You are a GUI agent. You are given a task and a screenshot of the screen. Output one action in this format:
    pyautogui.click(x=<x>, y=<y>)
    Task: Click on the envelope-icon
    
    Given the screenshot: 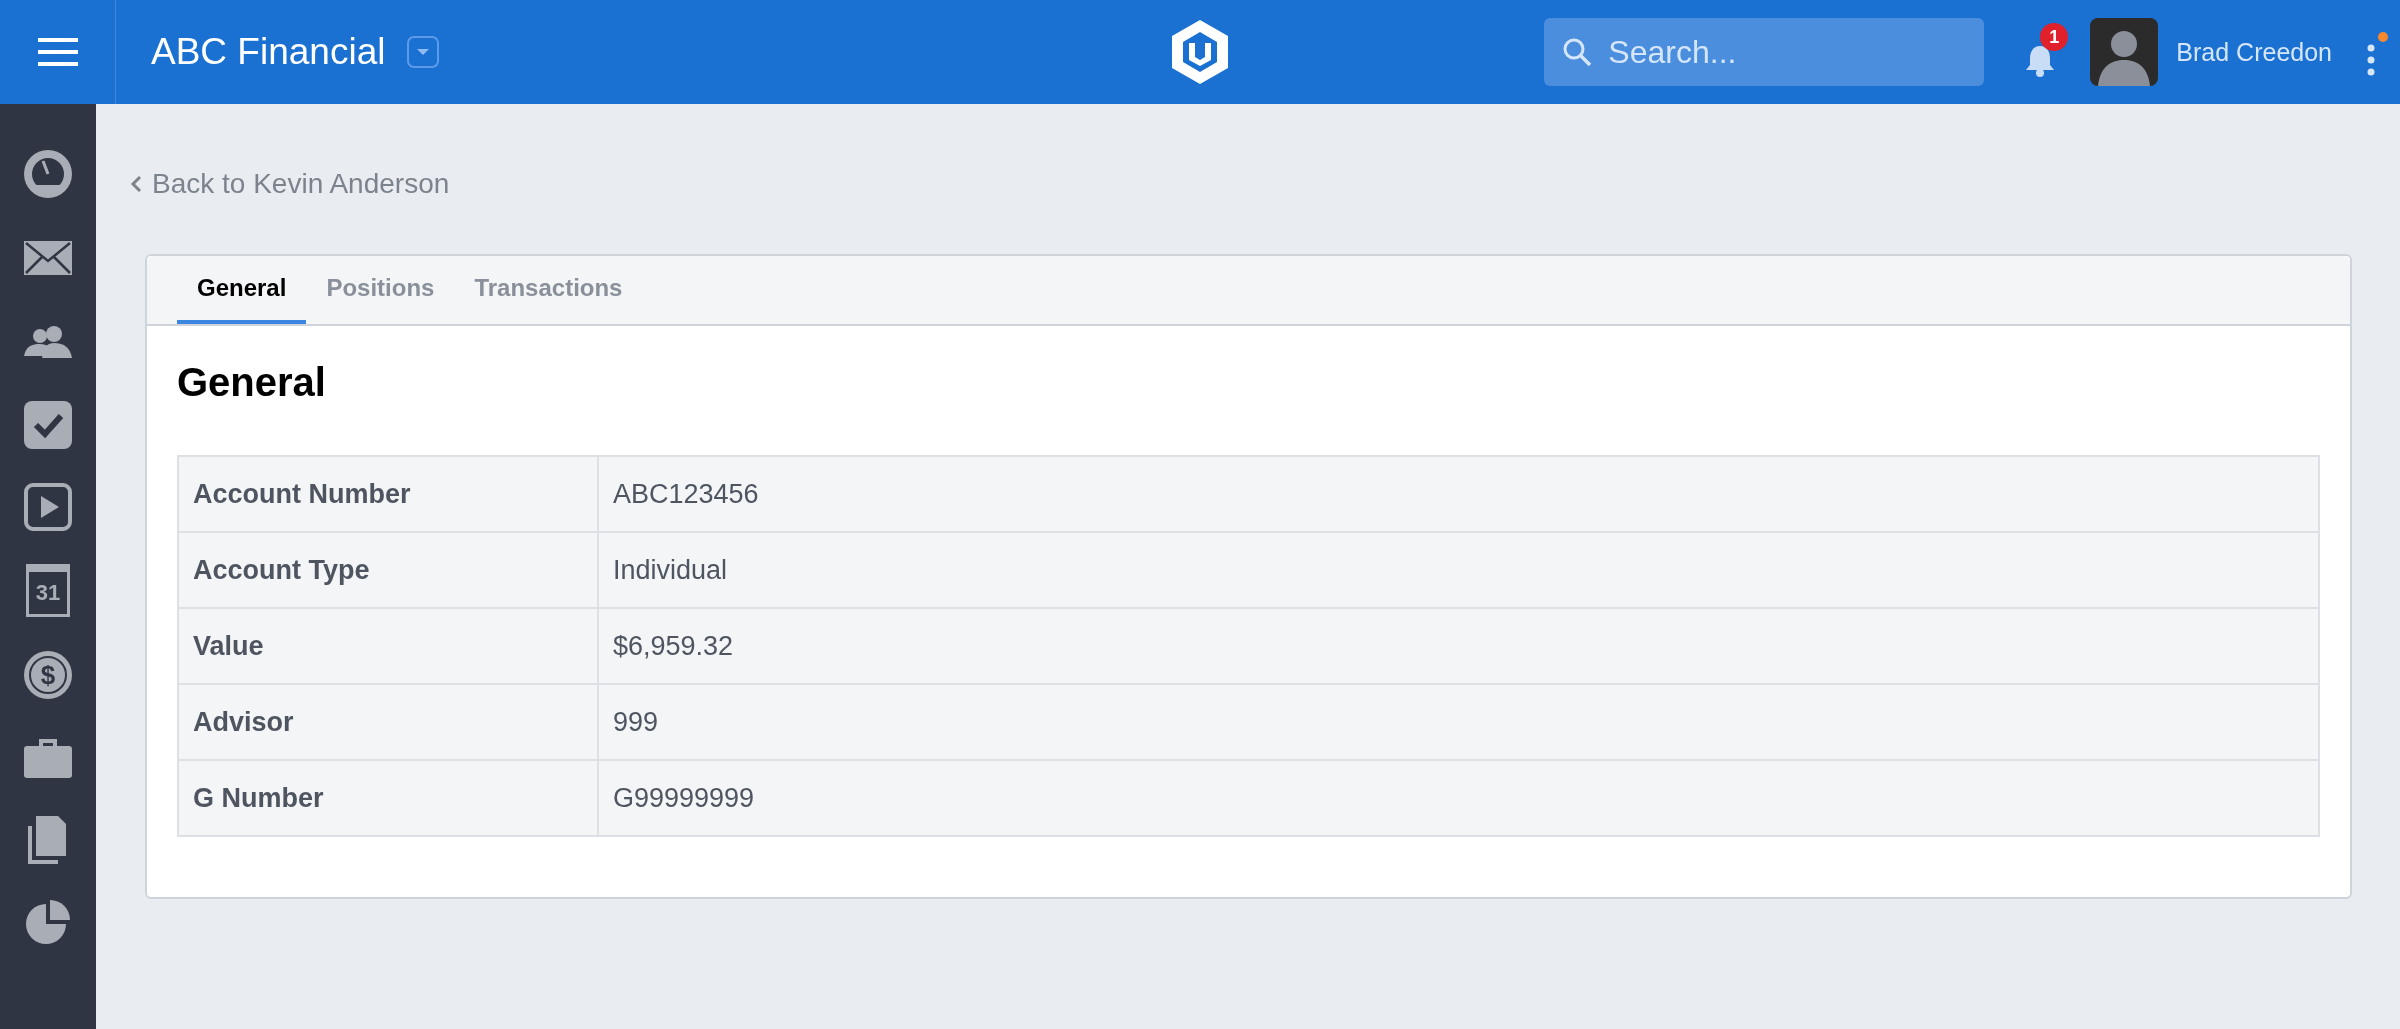 What is the action you would take?
    pyautogui.click(x=48, y=258)
    